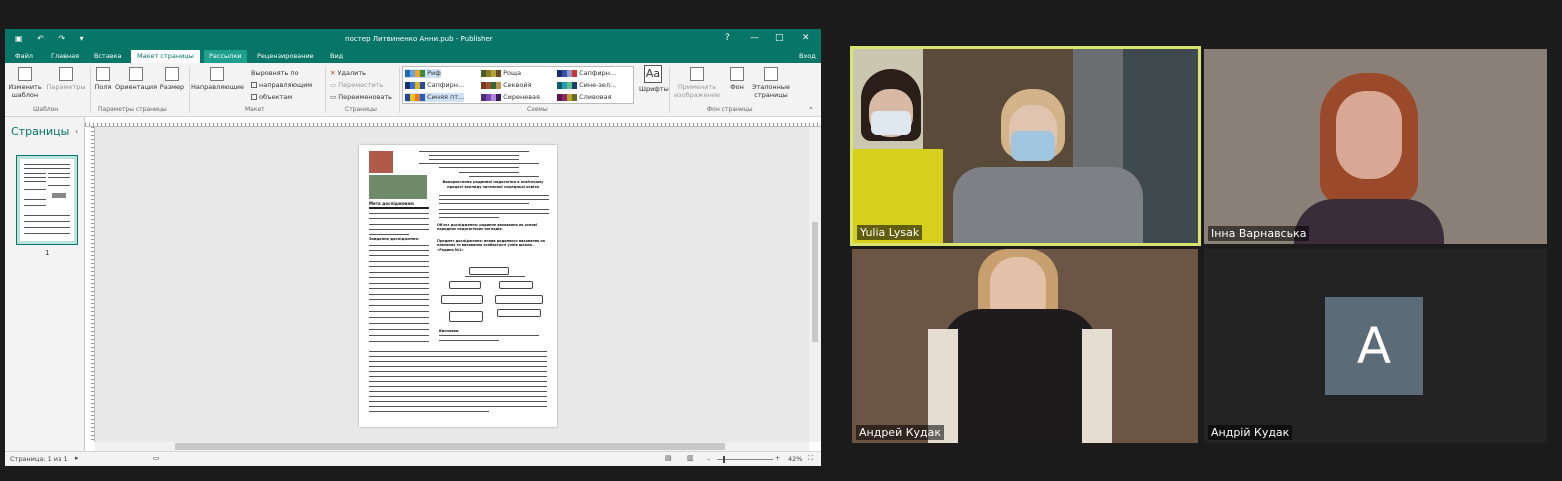 The image size is (1562, 481). Describe the element at coordinates (25, 74) in the screenshot. I see `template-icon` at that location.